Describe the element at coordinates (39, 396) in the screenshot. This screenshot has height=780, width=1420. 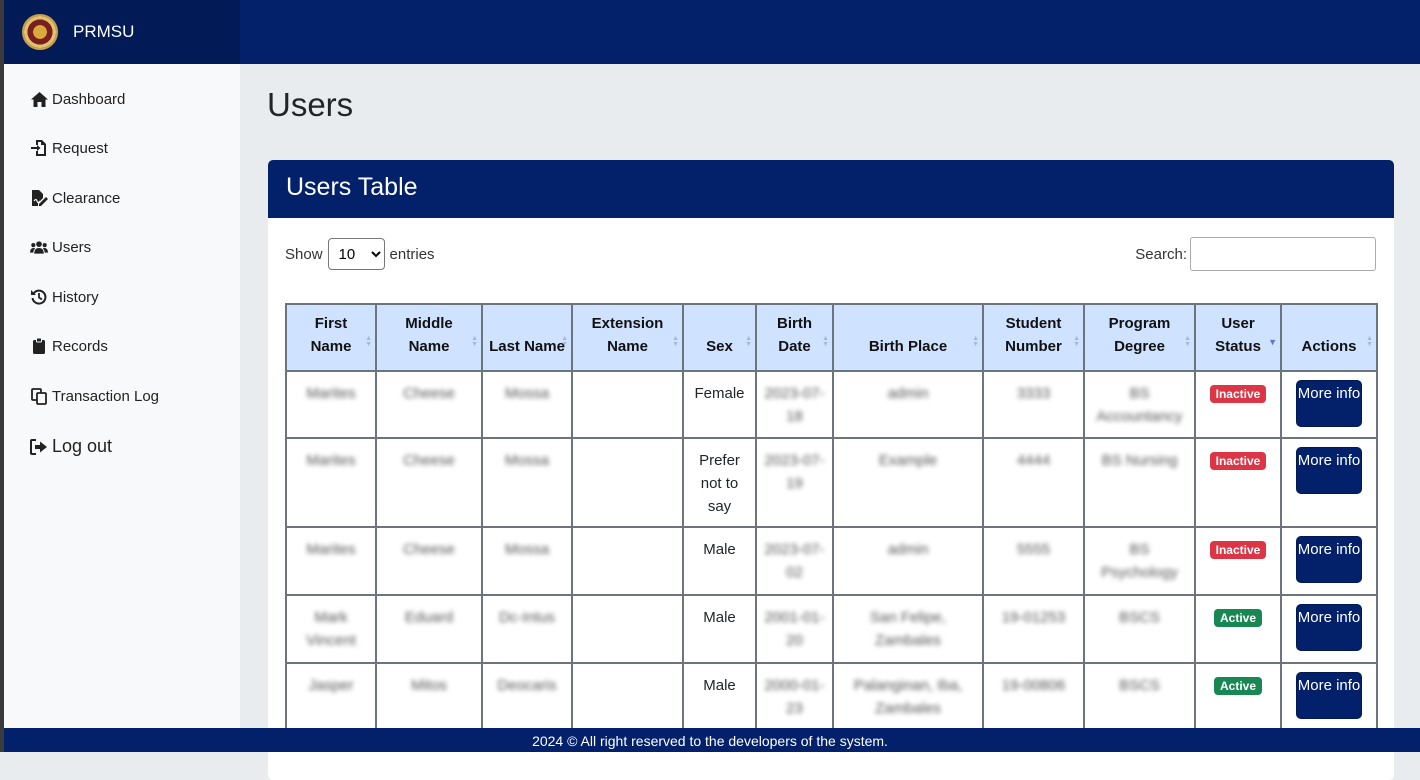
I see `copy-icon` at that location.